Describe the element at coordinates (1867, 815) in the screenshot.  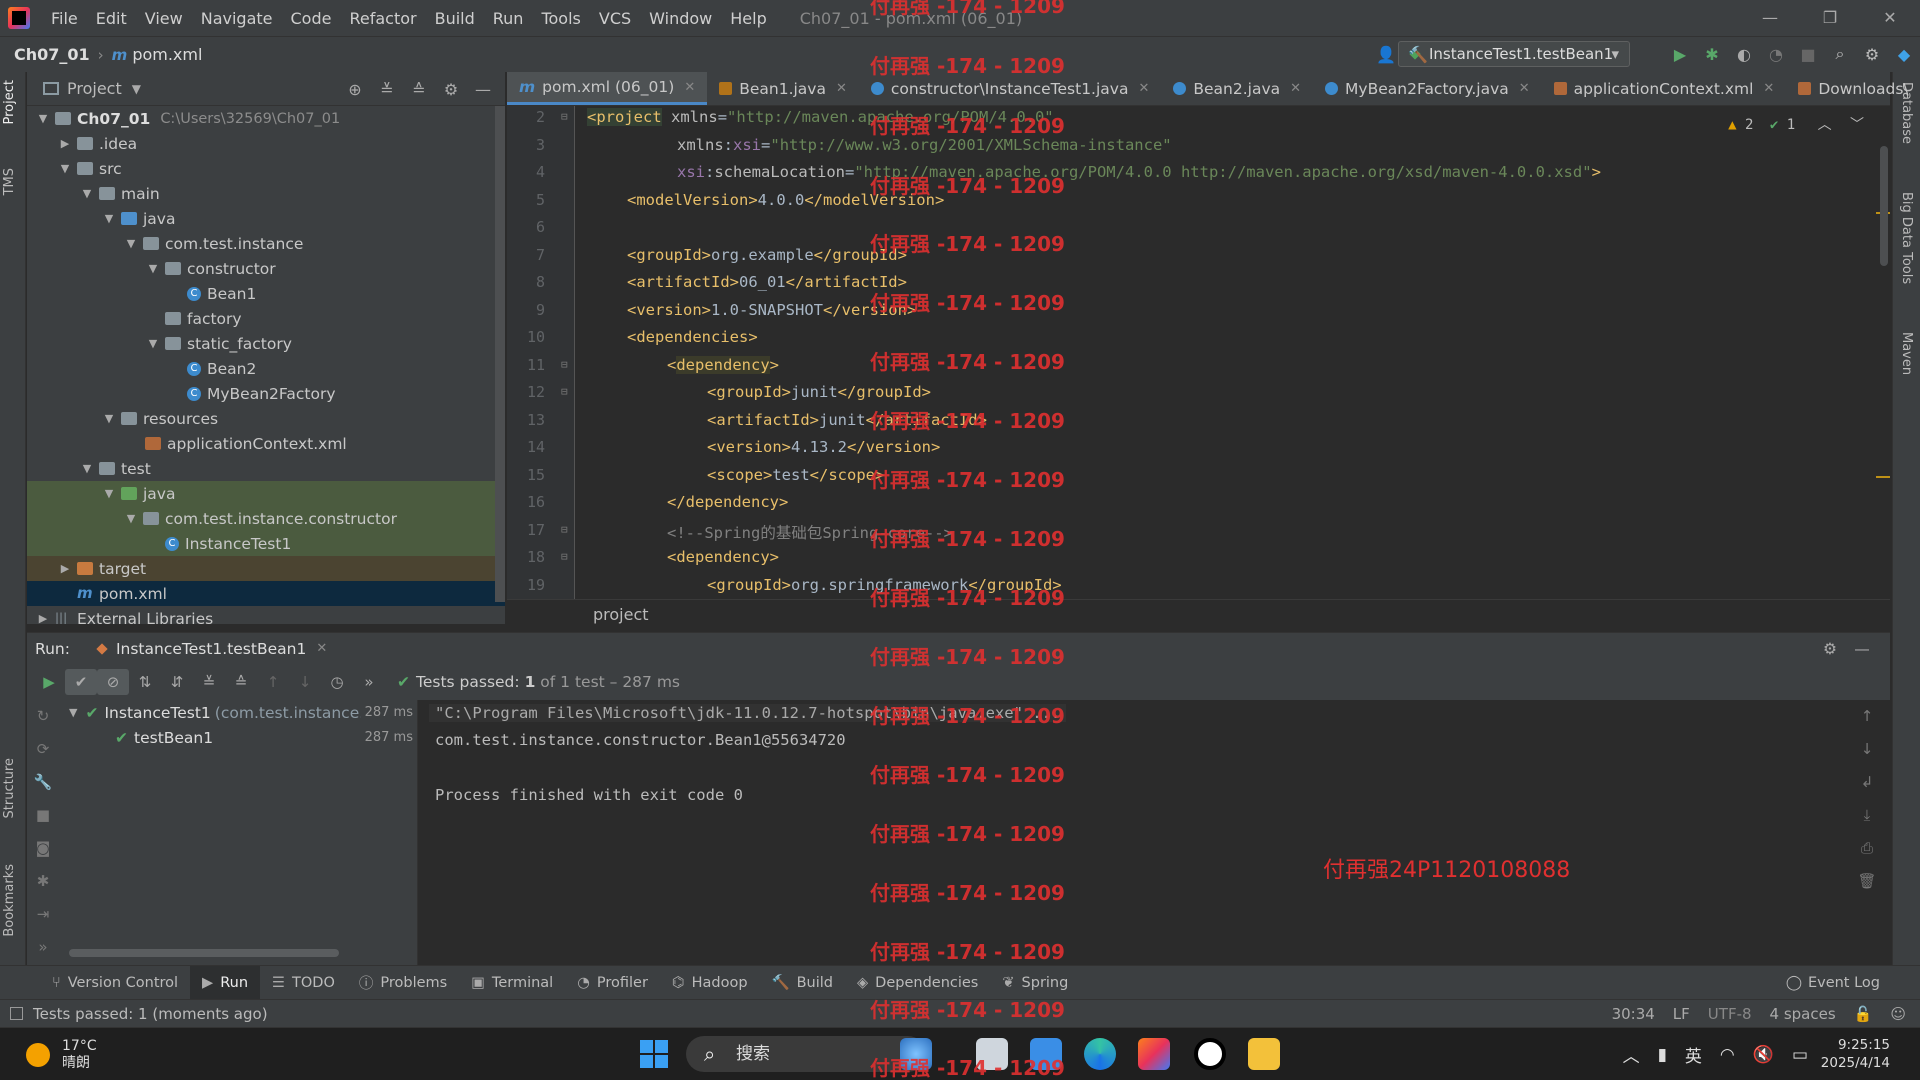
I see `scroll-to-end-icon: ⤓` at that location.